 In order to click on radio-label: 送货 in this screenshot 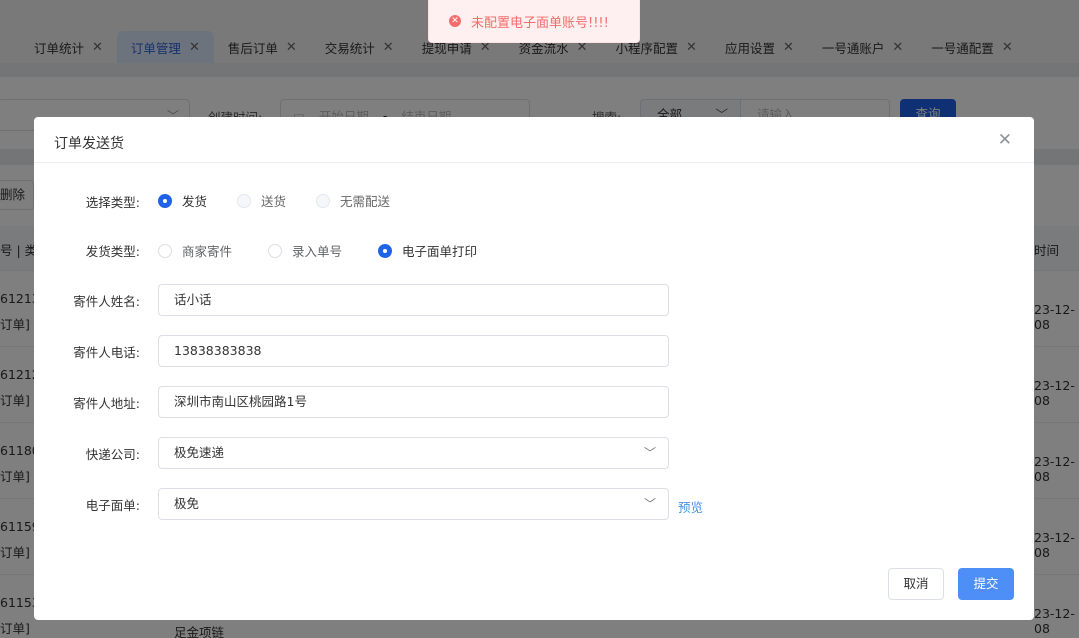, I will do `click(274, 201)`.